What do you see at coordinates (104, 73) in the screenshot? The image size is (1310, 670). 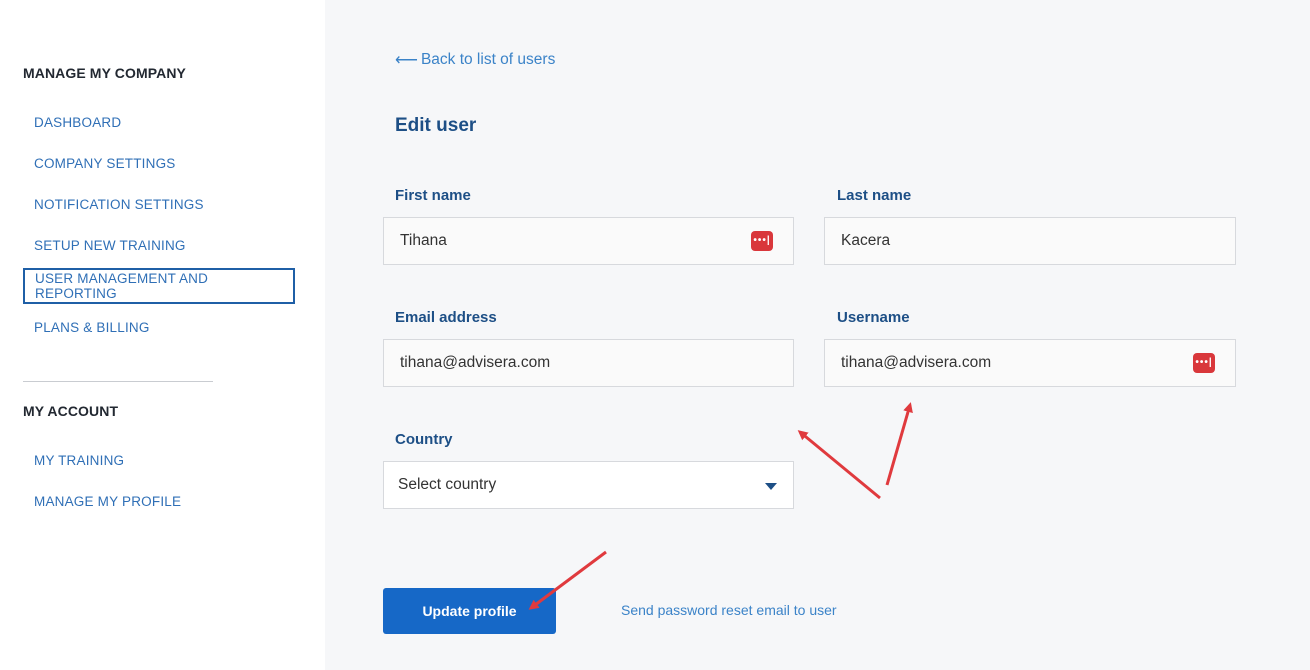 I see `sidebar-company-title: MANAGE MY COMPANY` at bounding box center [104, 73].